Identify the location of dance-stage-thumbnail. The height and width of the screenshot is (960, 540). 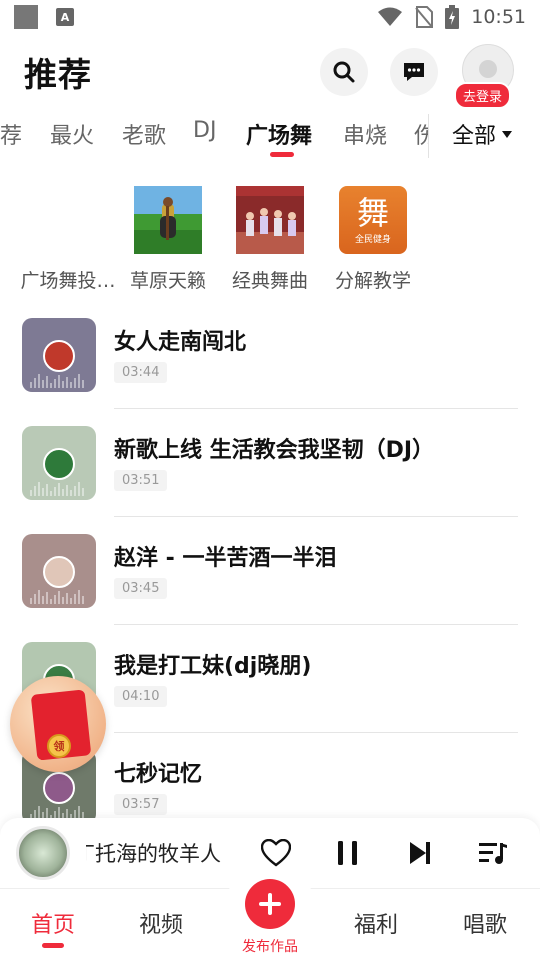
(270, 220).